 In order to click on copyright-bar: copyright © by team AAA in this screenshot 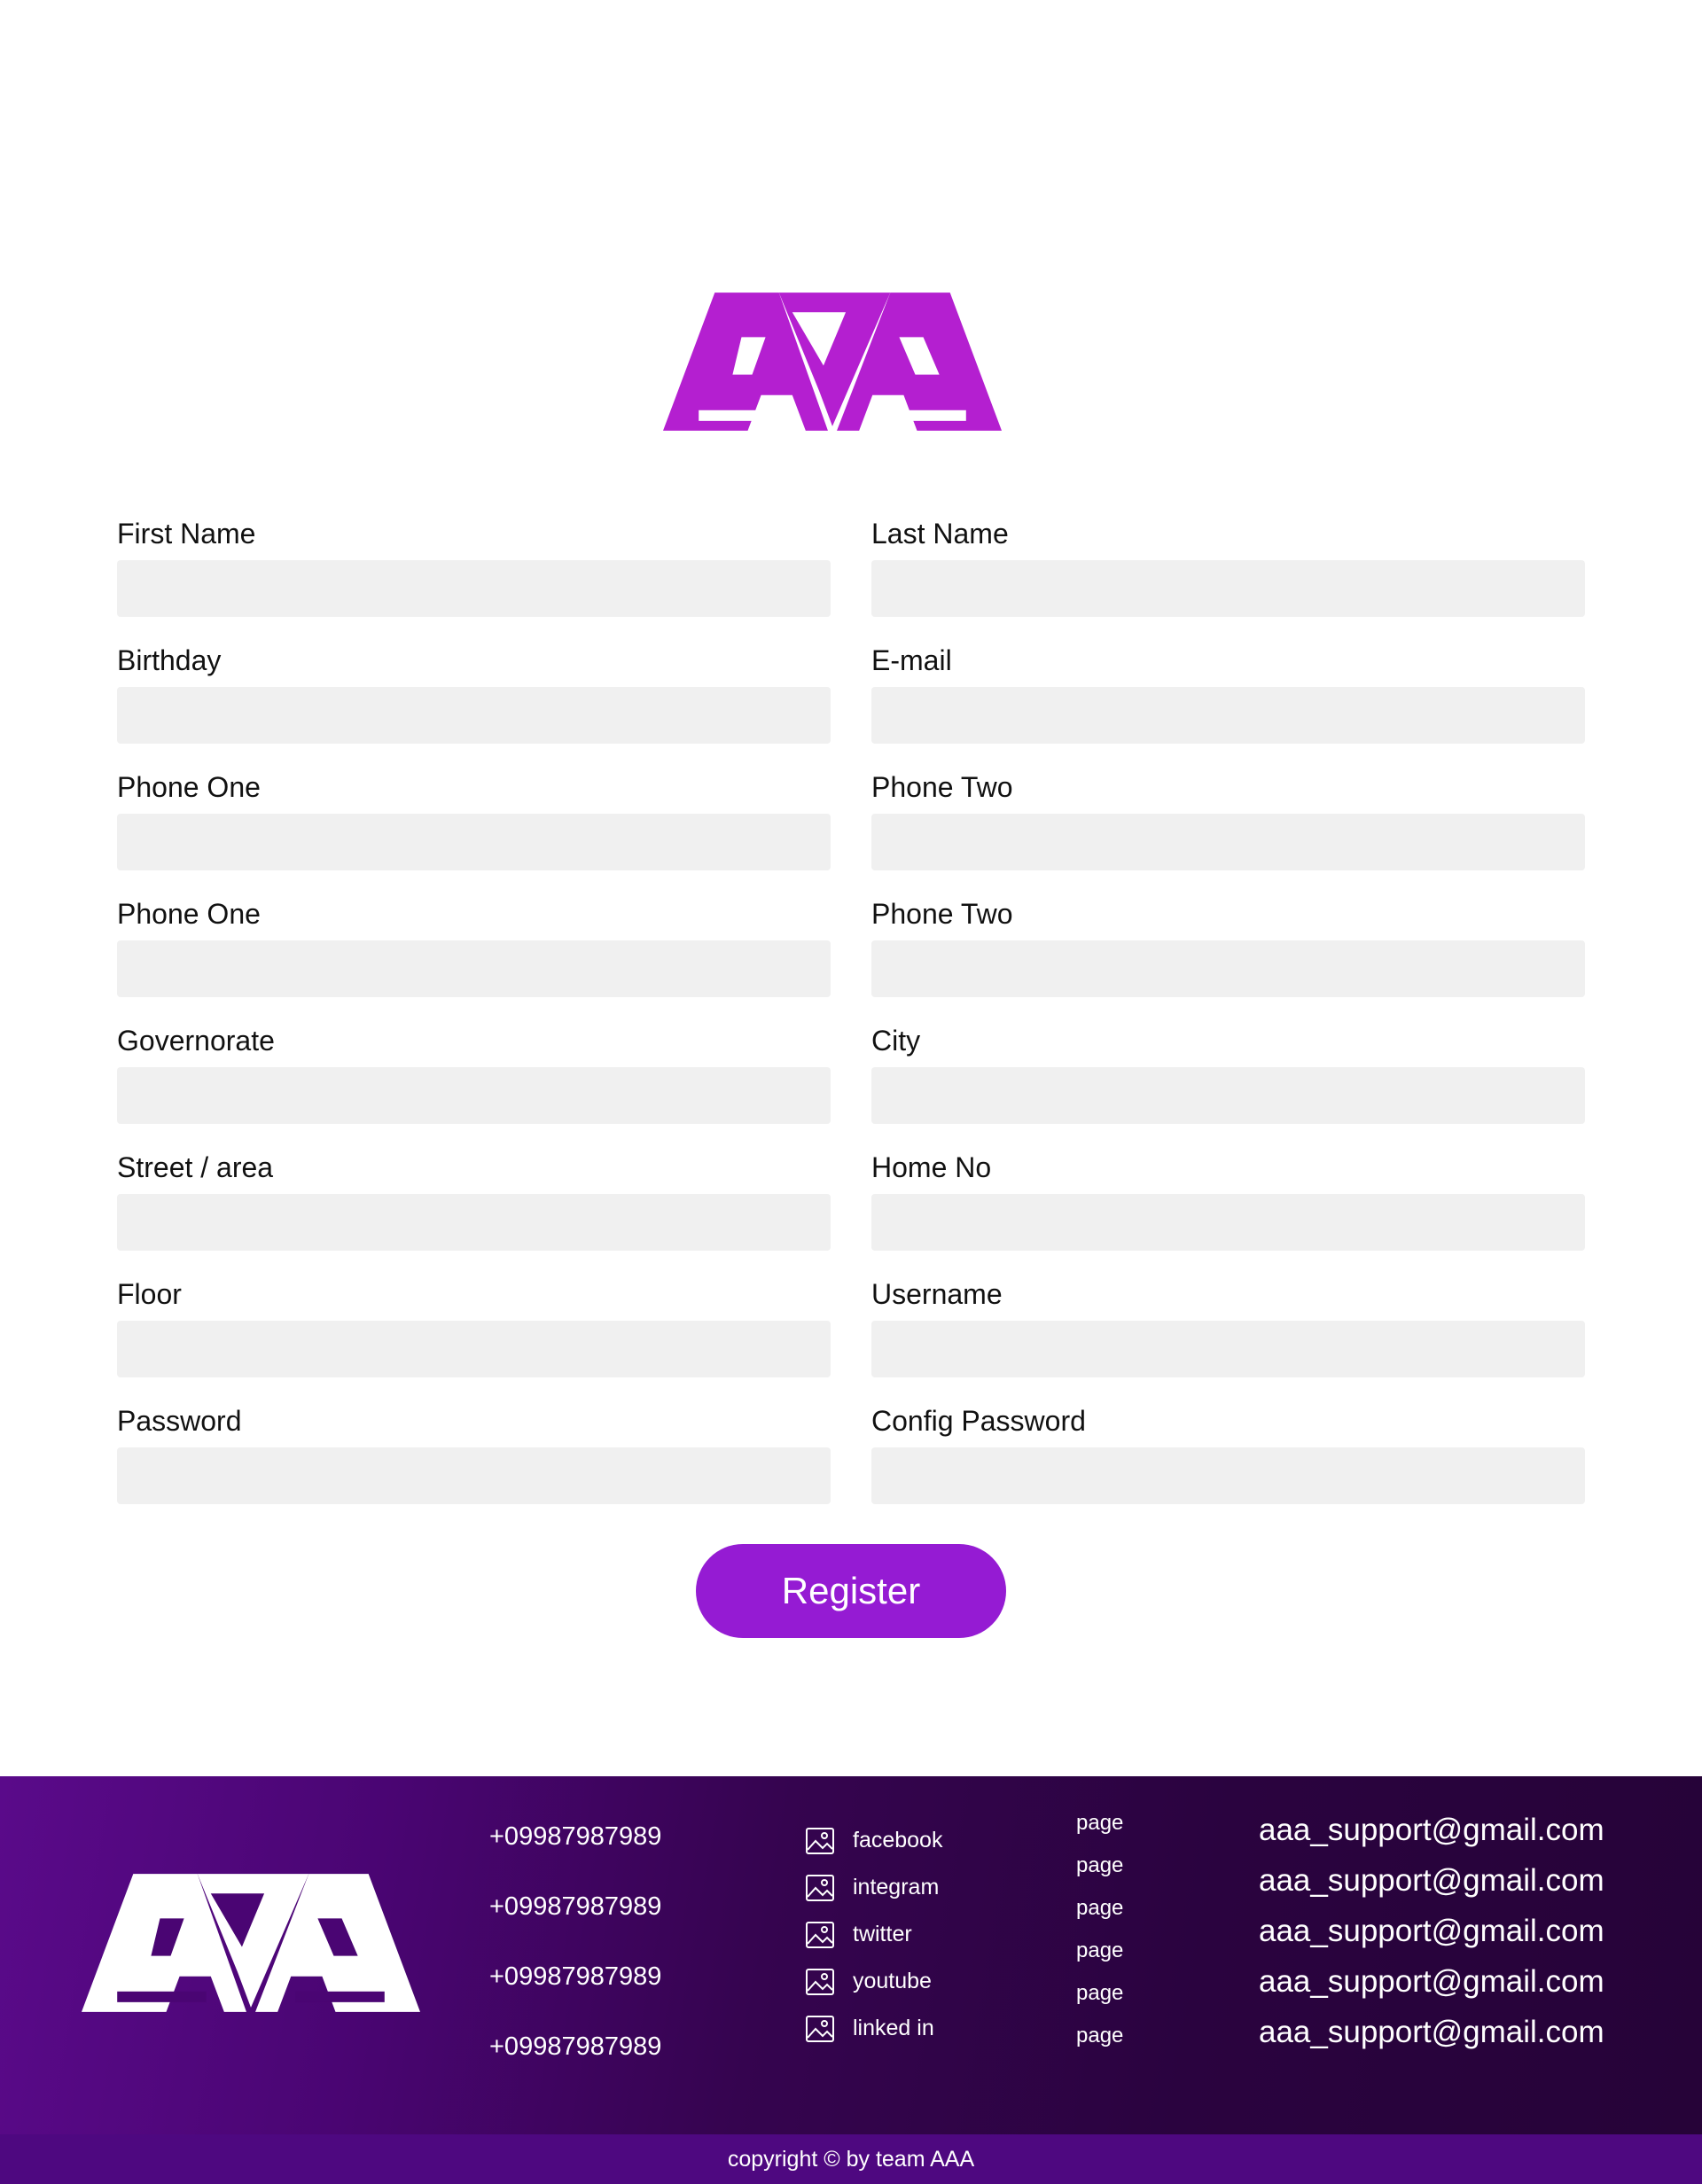, I will do `click(851, 2159)`.